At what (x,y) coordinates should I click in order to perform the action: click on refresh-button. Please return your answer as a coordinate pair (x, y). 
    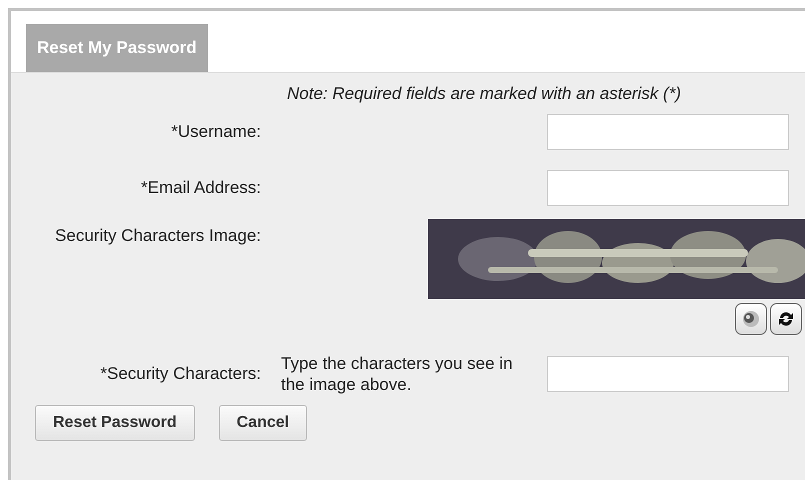
    Looking at the image, I should click on (786, 319).